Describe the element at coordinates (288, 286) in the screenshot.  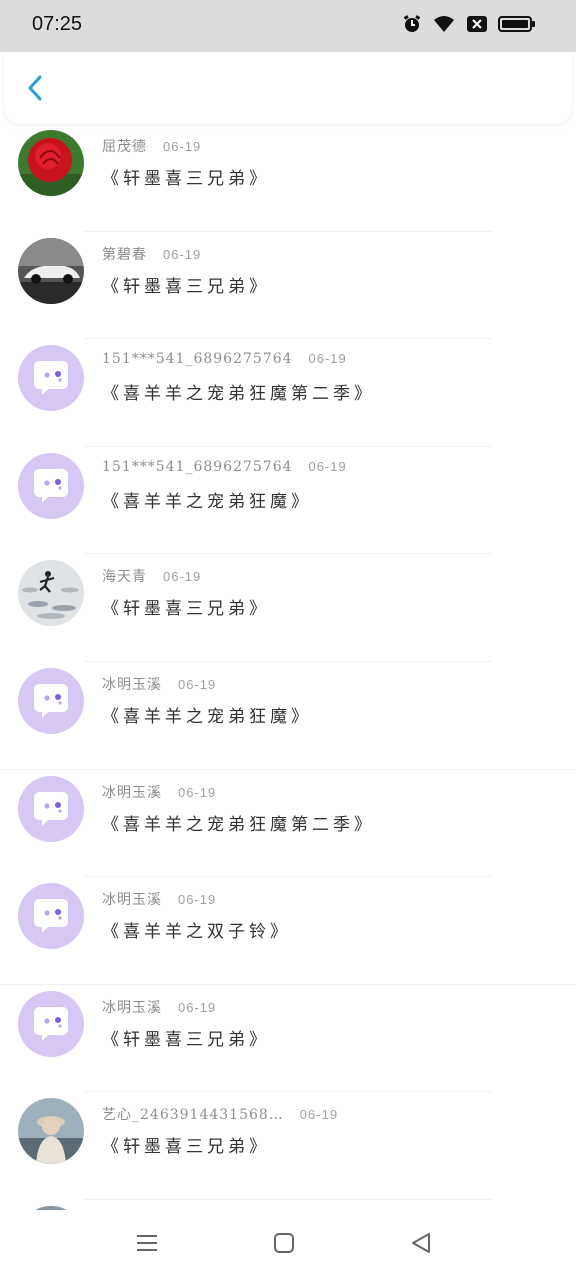
I see `list-item: 第碧春 06-19 《轩墨喜三兄弟》` at that location.